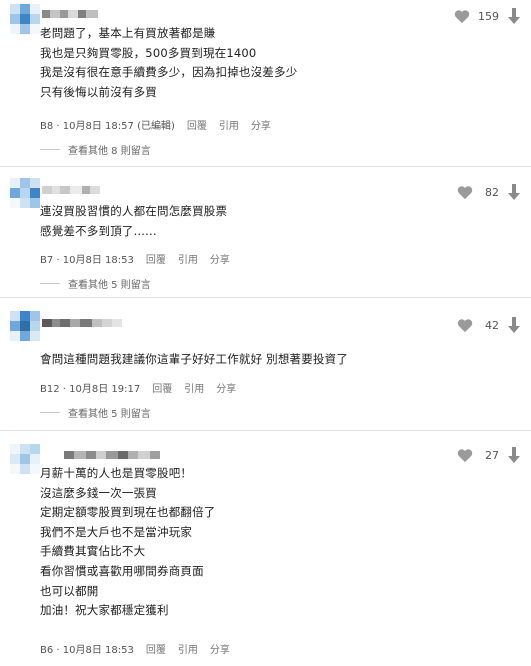 Image resolution: width=531 pixels, height=666 pixels. I want to click on like-group: 42, so click(489, 325).